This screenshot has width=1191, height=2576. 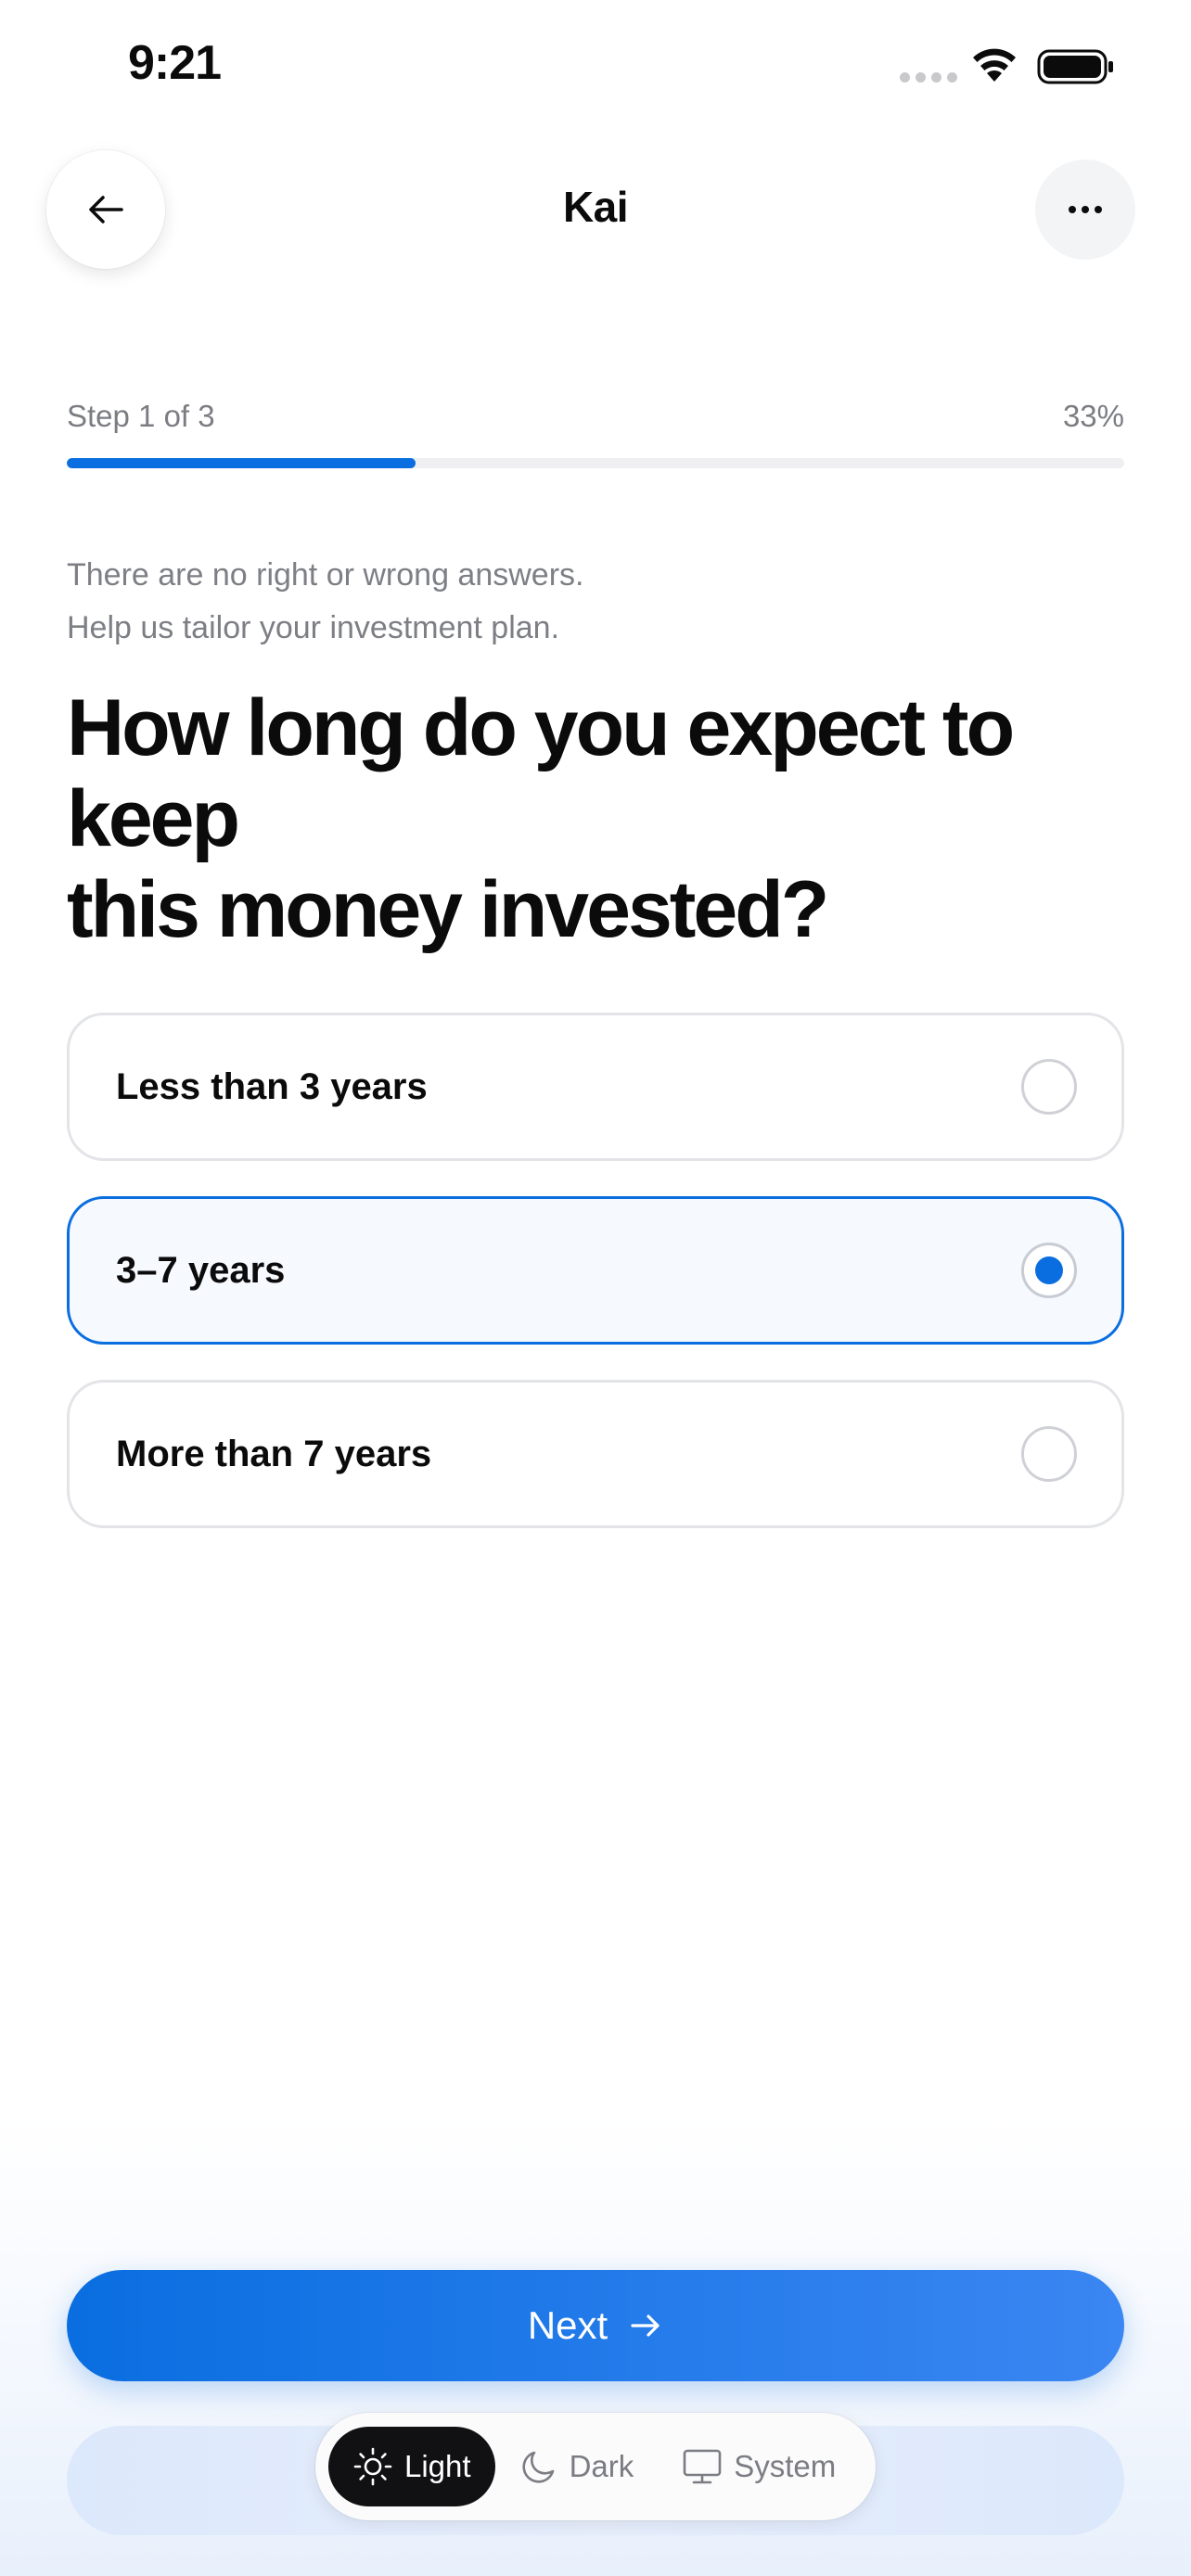 I want to click on theme-option-system: System, so click(x=759, y=2466).